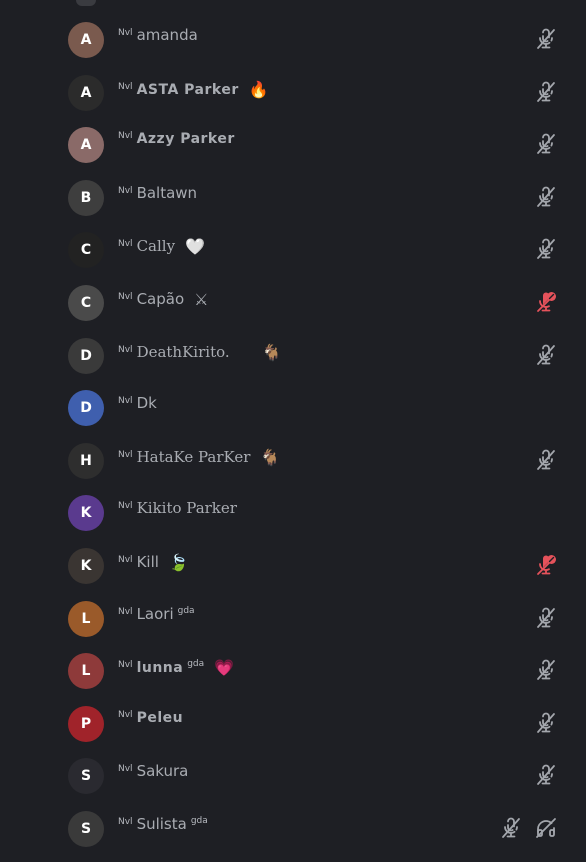 The width and height of the screenshot is (586, 862). Describe the element at coordinates (161, 299) in the screenshot. I see `member-name: Capão` at that location.